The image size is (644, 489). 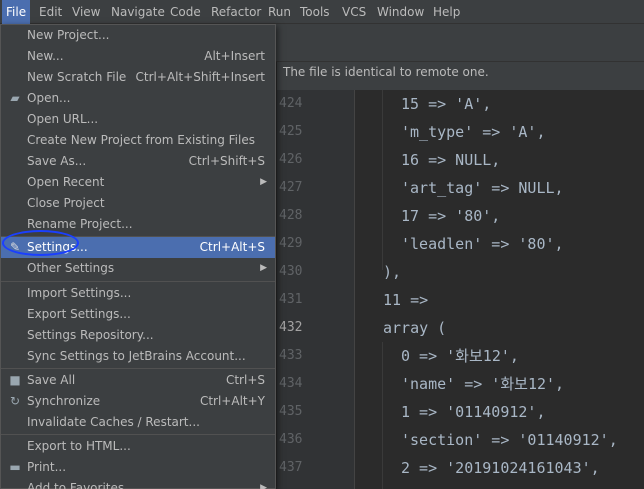 What do you see at coordinates (15, 401) in the screenshot?
I see `refresh-icon: ↻` at bounding box center [15, 401].